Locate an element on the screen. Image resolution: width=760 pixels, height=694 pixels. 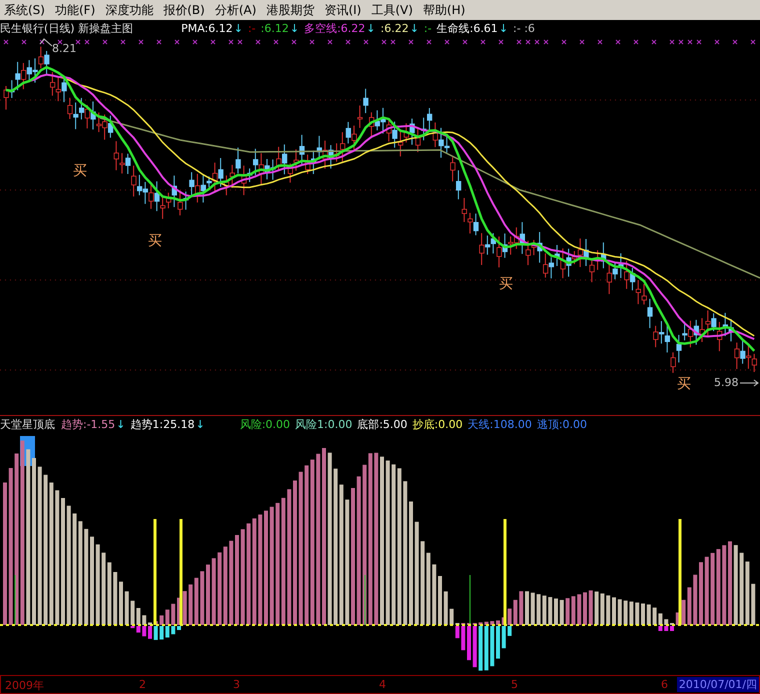
axis-label: 4 is located at coordinates (382, 684).